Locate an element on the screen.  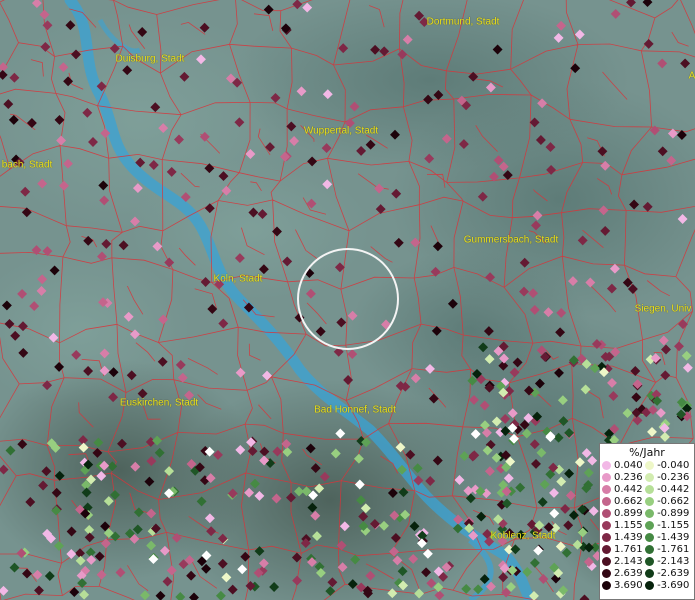
legend-value-negative: -1.439 is located at coordinates (673, 537).